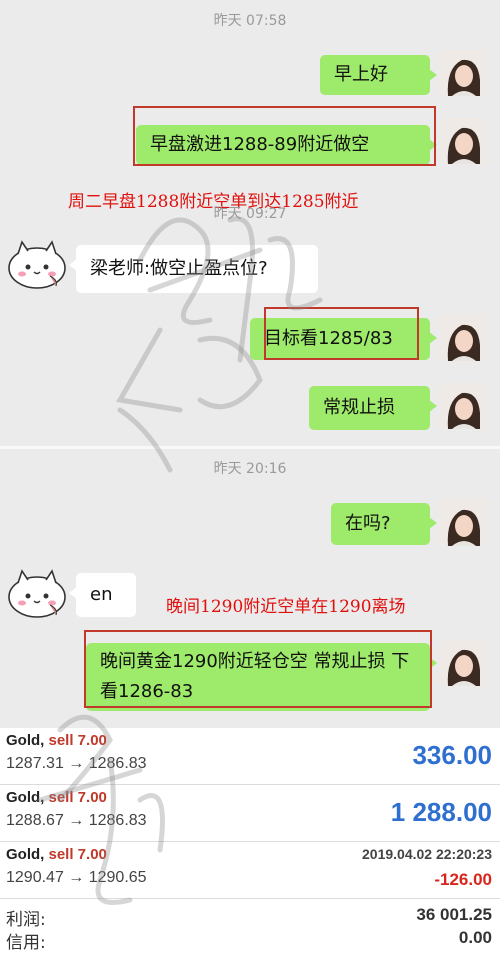 The width and height of the screenshot is (500, 953). I want to click on message-bubble: 梁老师:做空止盈点位?, so click(193, 269).